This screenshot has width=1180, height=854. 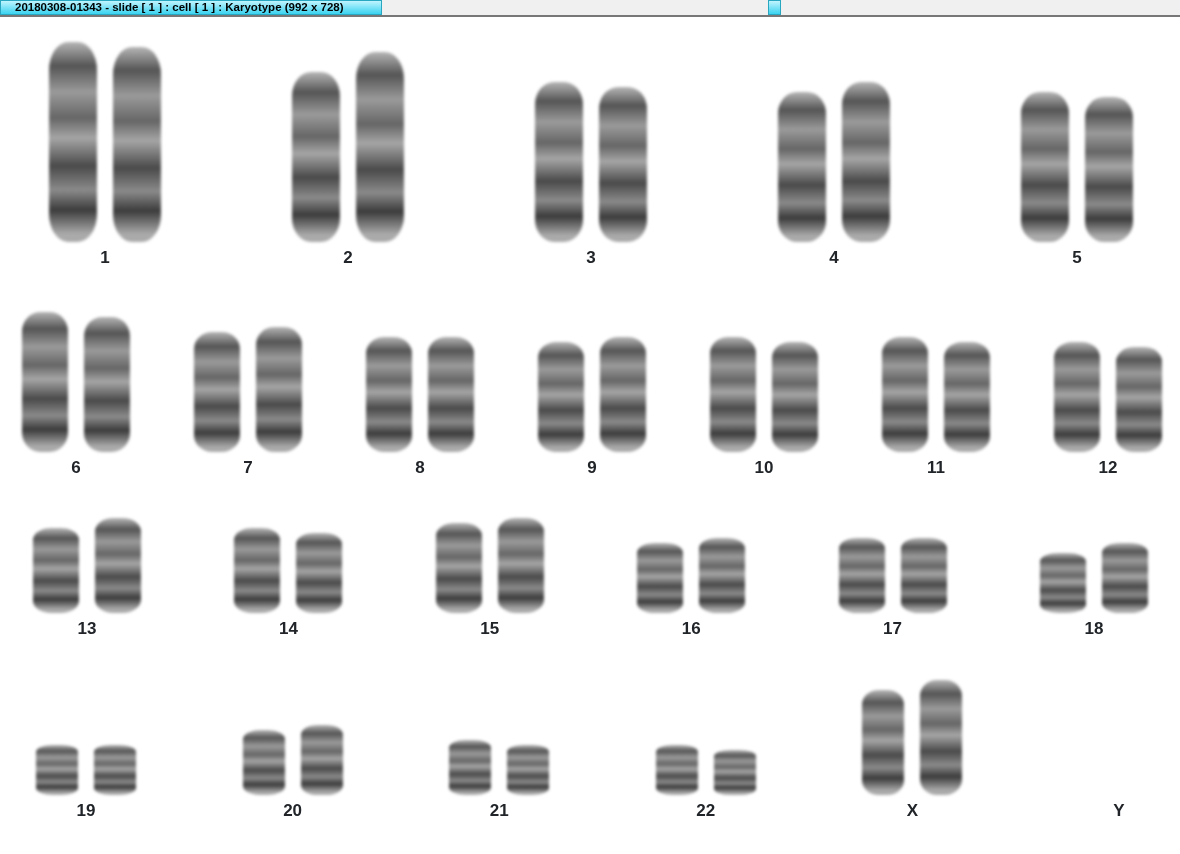 What do you see at coordinates (76, 468) in the screenshot?
I see `chromosome-number-label: 6` at bounding box center [76, 468].